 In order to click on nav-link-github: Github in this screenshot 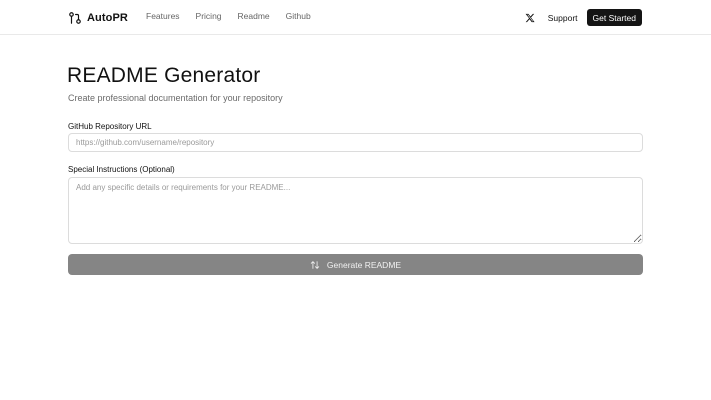, I will do `click(298, 16)`.